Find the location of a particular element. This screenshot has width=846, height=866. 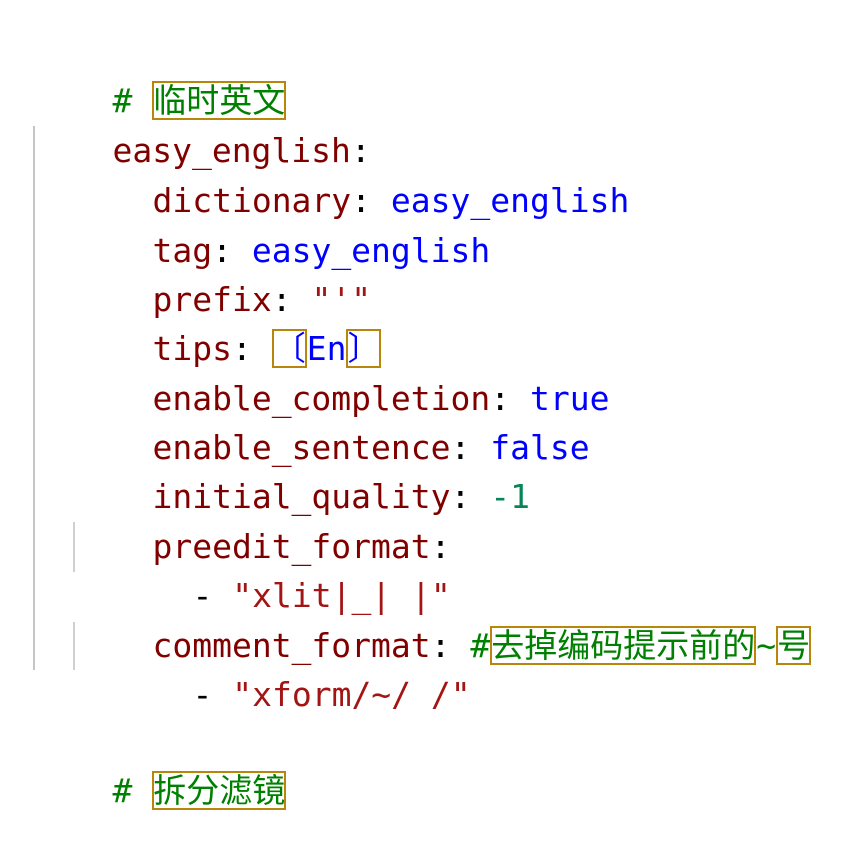

code-line: initial_quality: -1 is located at coordinates (459, 469).